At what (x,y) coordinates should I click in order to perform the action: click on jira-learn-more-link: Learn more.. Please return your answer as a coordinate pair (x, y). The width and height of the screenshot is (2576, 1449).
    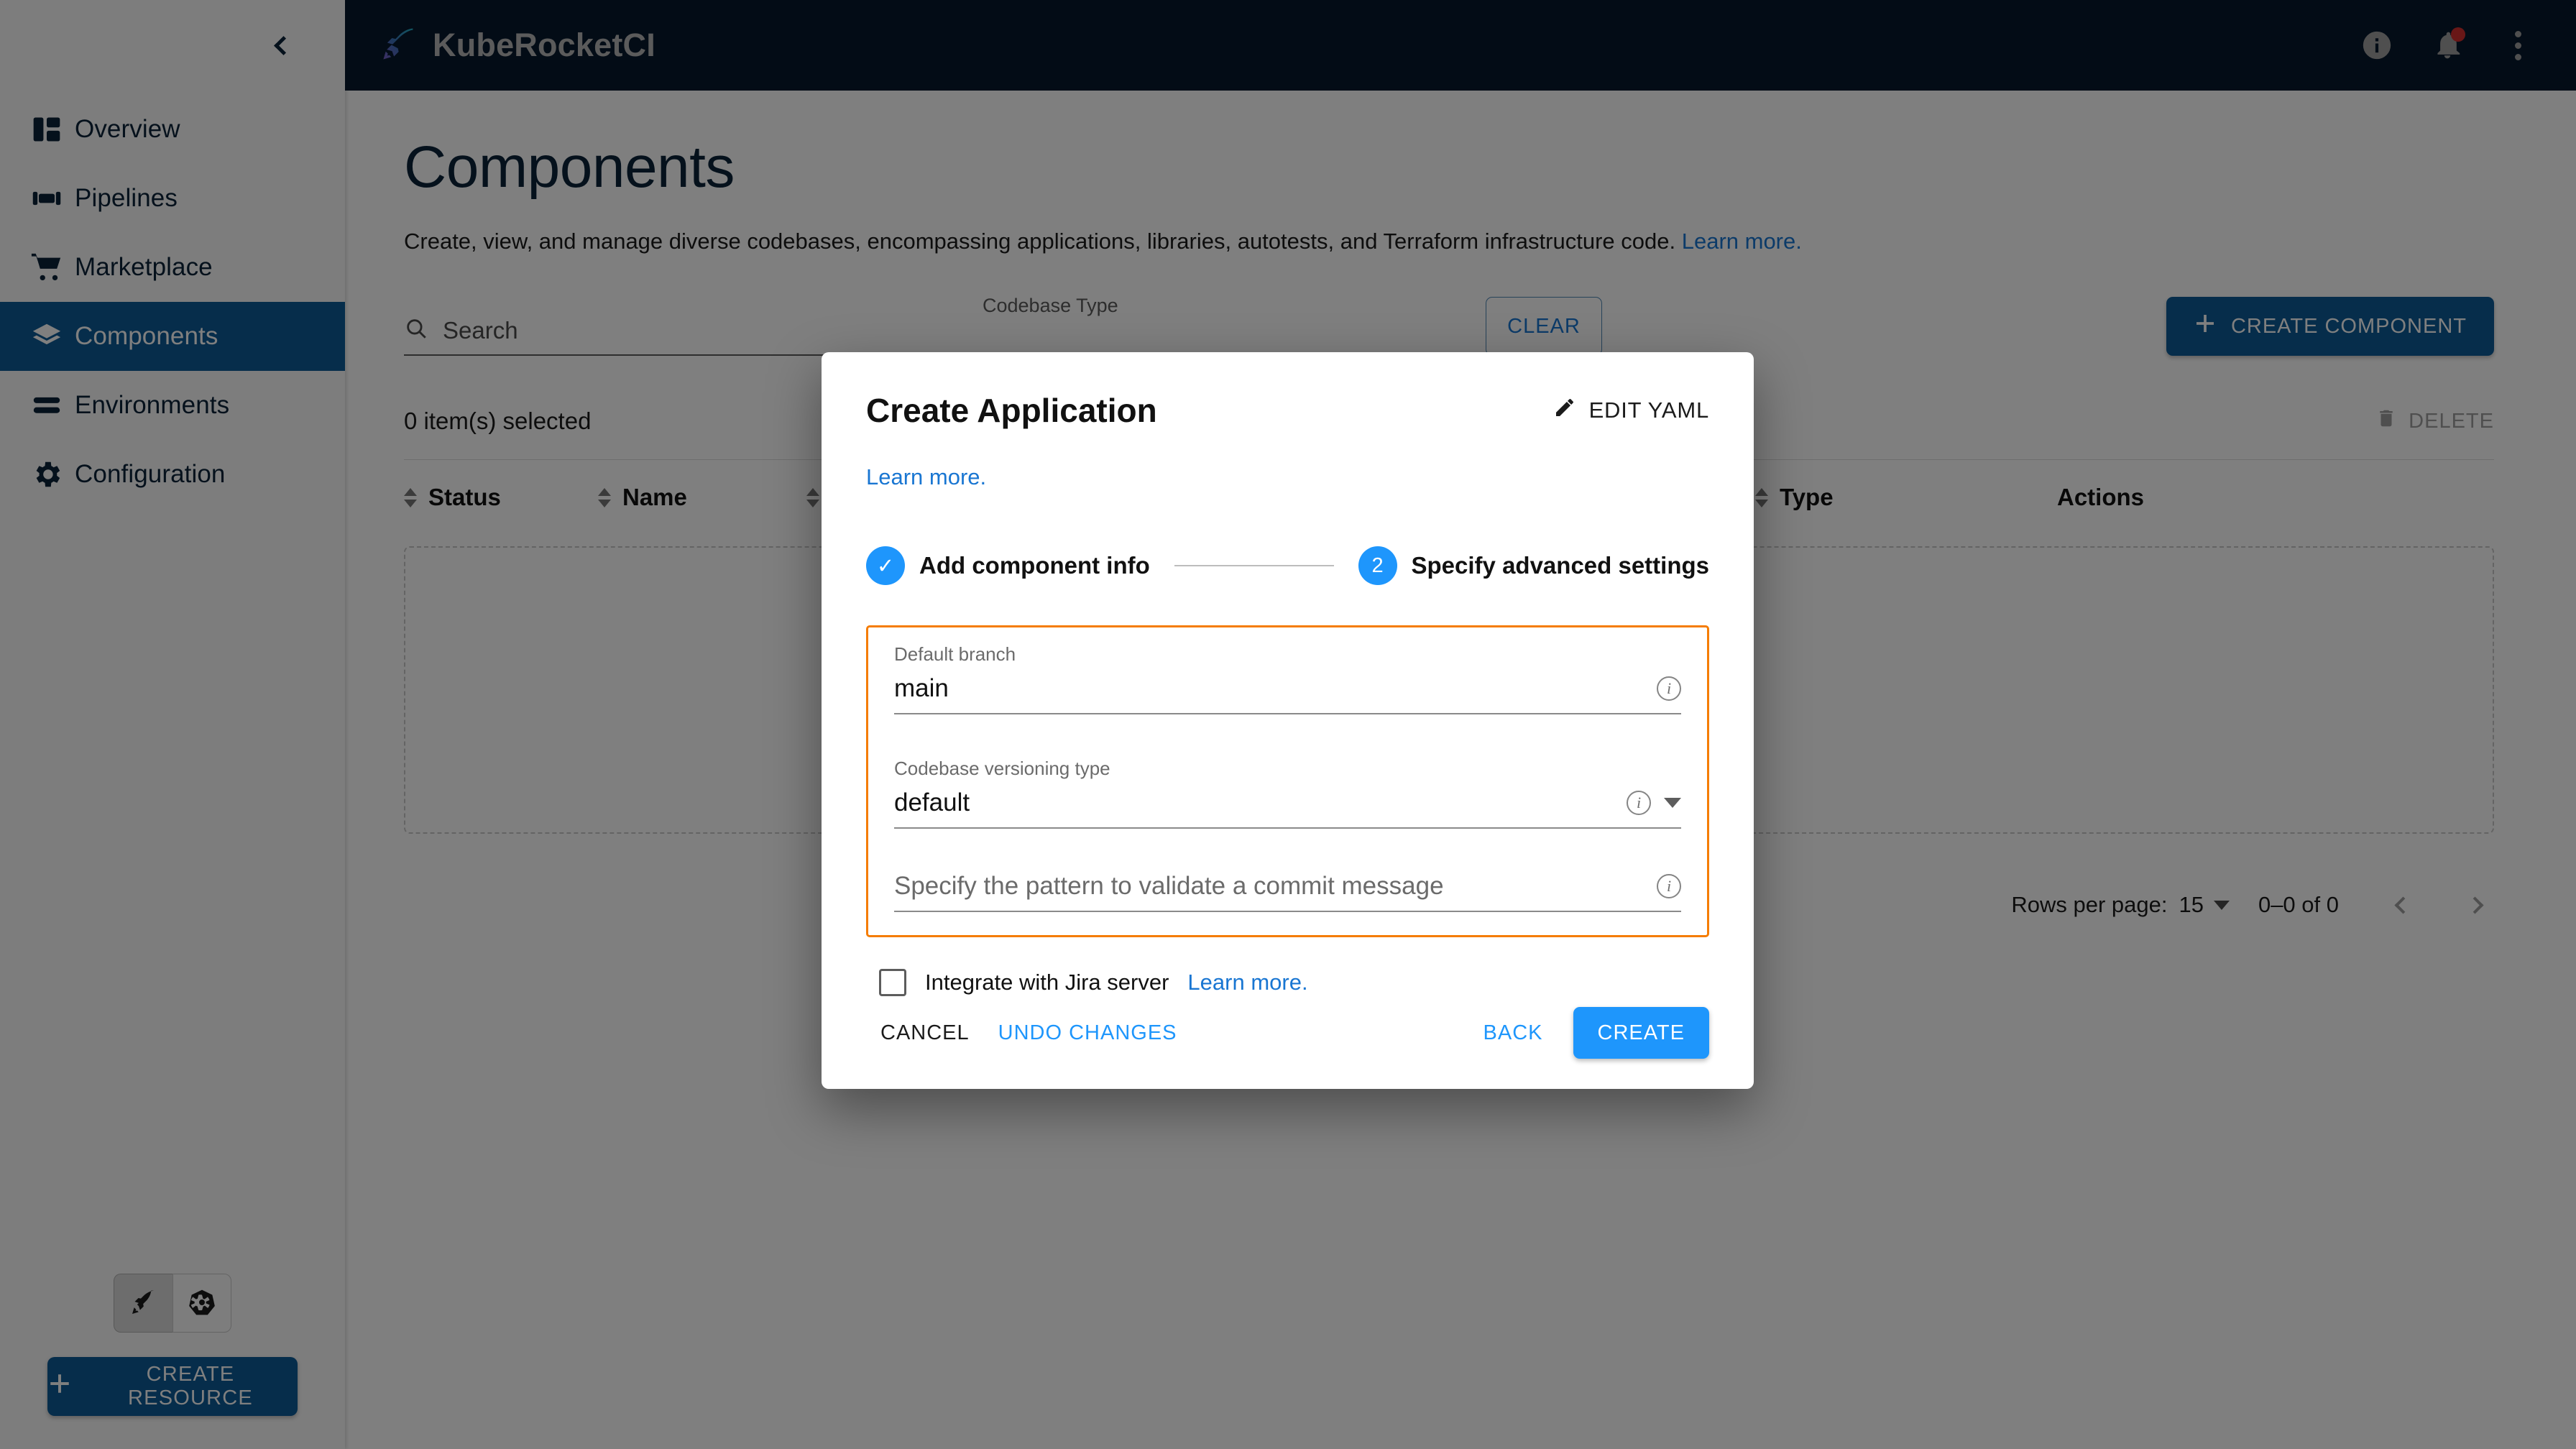
    Looking at the image, I should click on (1247, 982).